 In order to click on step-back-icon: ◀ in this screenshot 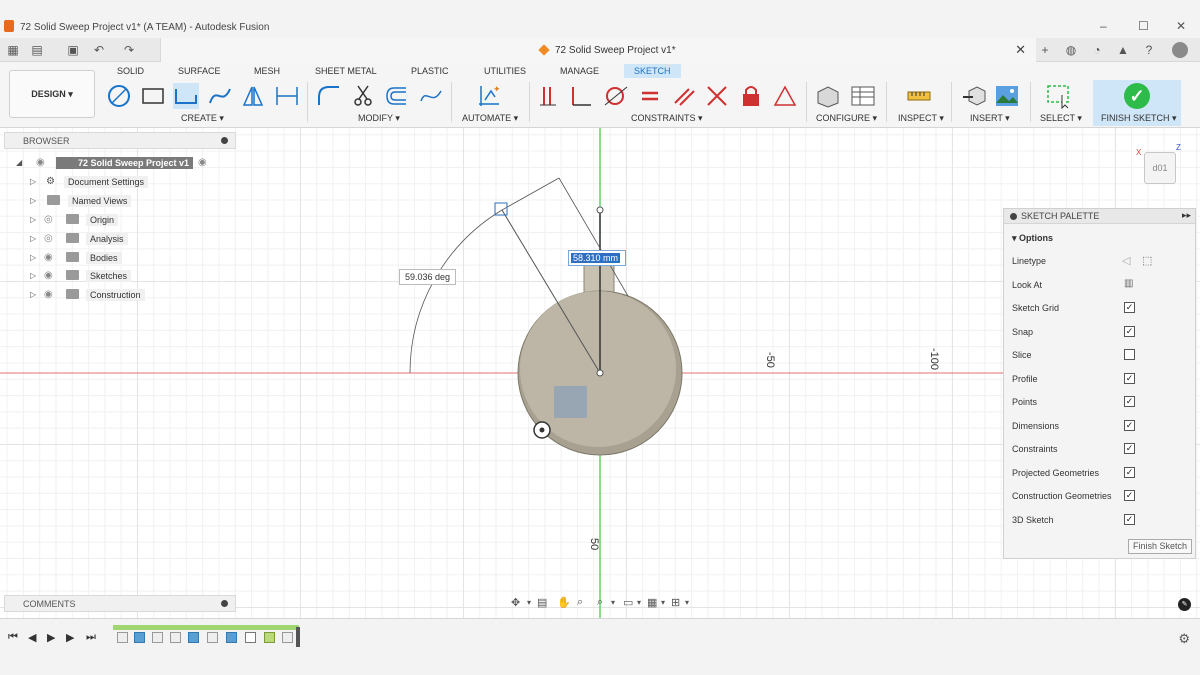, I will do `click(32, 637)`.